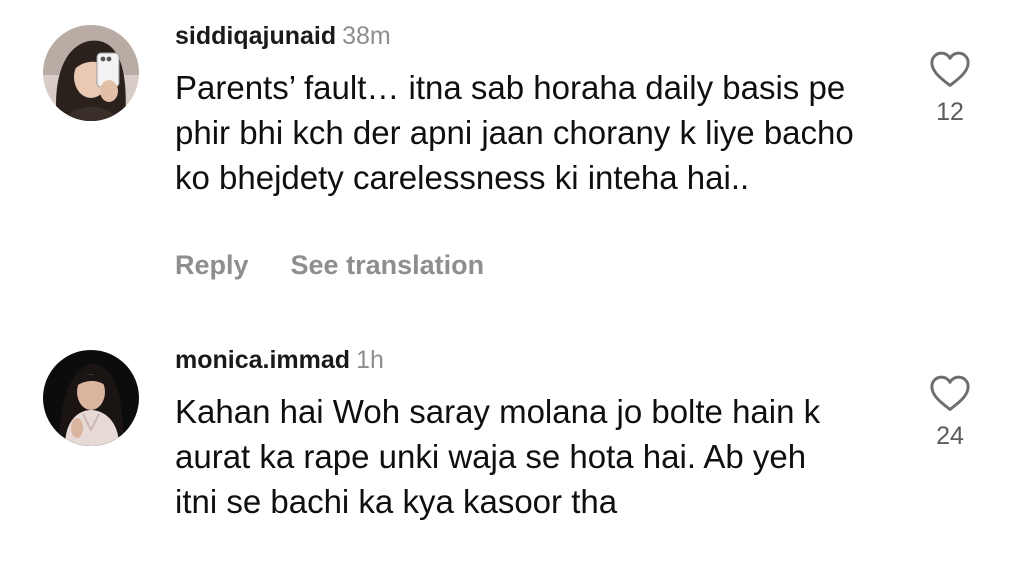  I want to click on reply-button: Reply, so click(212, 265).